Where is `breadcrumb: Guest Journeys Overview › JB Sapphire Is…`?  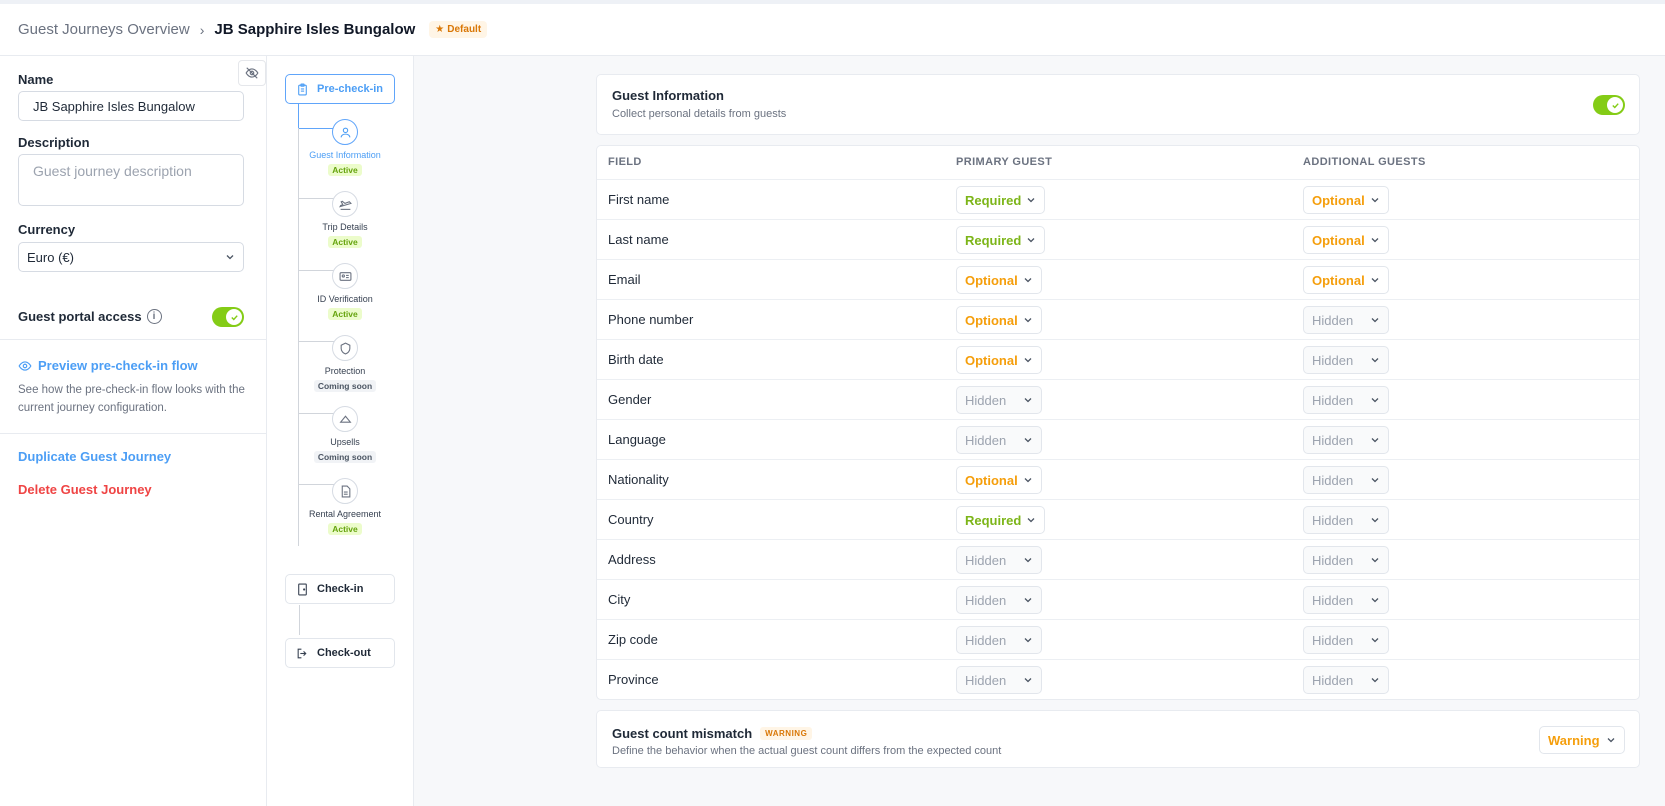 breadcrumb: Guest Journeys Overview › JB Sapphire Is… is located at coordinates (253, 29).